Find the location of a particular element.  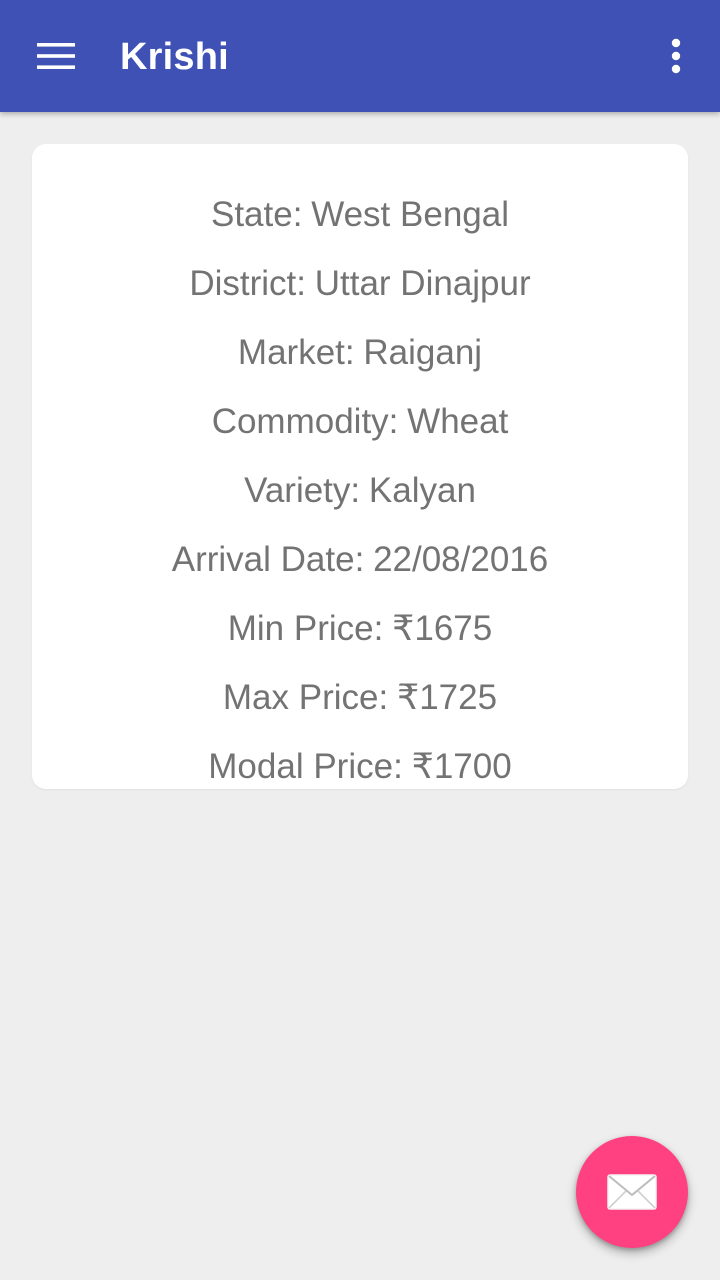

min-price-row: Min Price: ₹1675 is located at coordinates (360, 628).